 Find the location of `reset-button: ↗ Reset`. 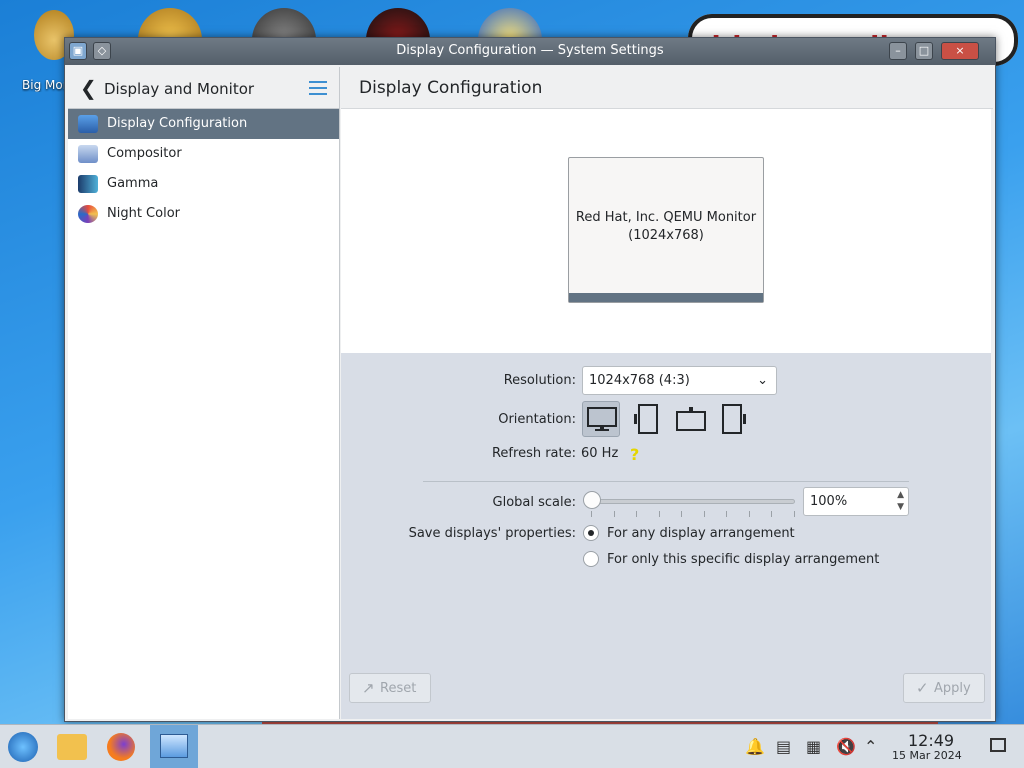

reset-button: ↗ Reset is located at coordinates (390, 688).